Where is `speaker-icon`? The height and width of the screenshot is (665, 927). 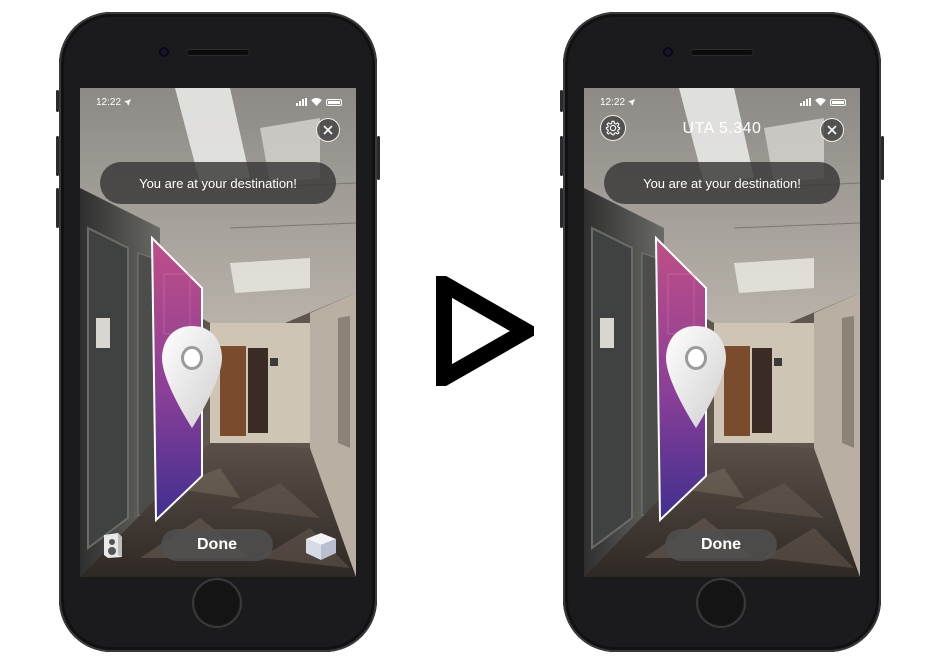 speaker-icon is located at coordinates (113, 545).